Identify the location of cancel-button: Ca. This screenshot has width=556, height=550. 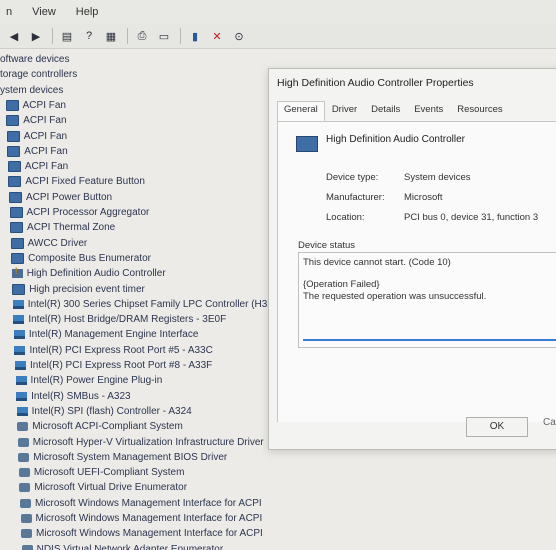
(549, 426).